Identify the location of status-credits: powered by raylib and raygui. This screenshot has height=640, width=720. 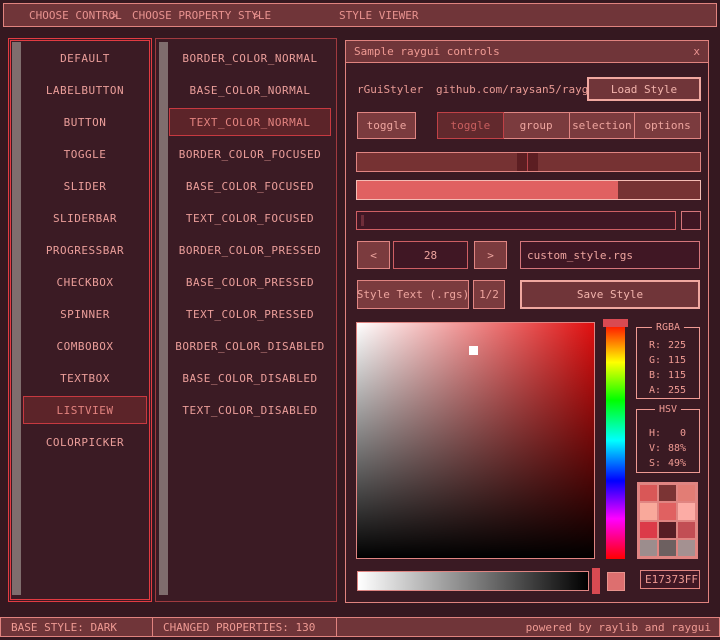
(527, 627).